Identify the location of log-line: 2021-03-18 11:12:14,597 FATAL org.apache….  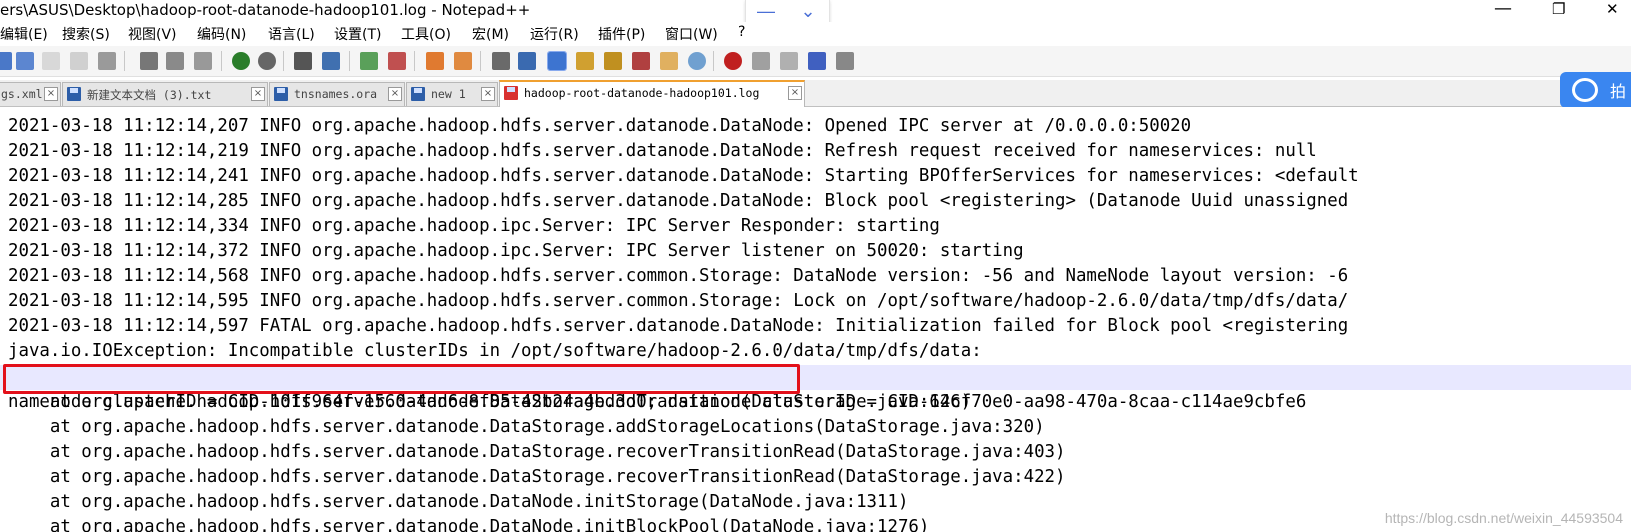
(678, 326).